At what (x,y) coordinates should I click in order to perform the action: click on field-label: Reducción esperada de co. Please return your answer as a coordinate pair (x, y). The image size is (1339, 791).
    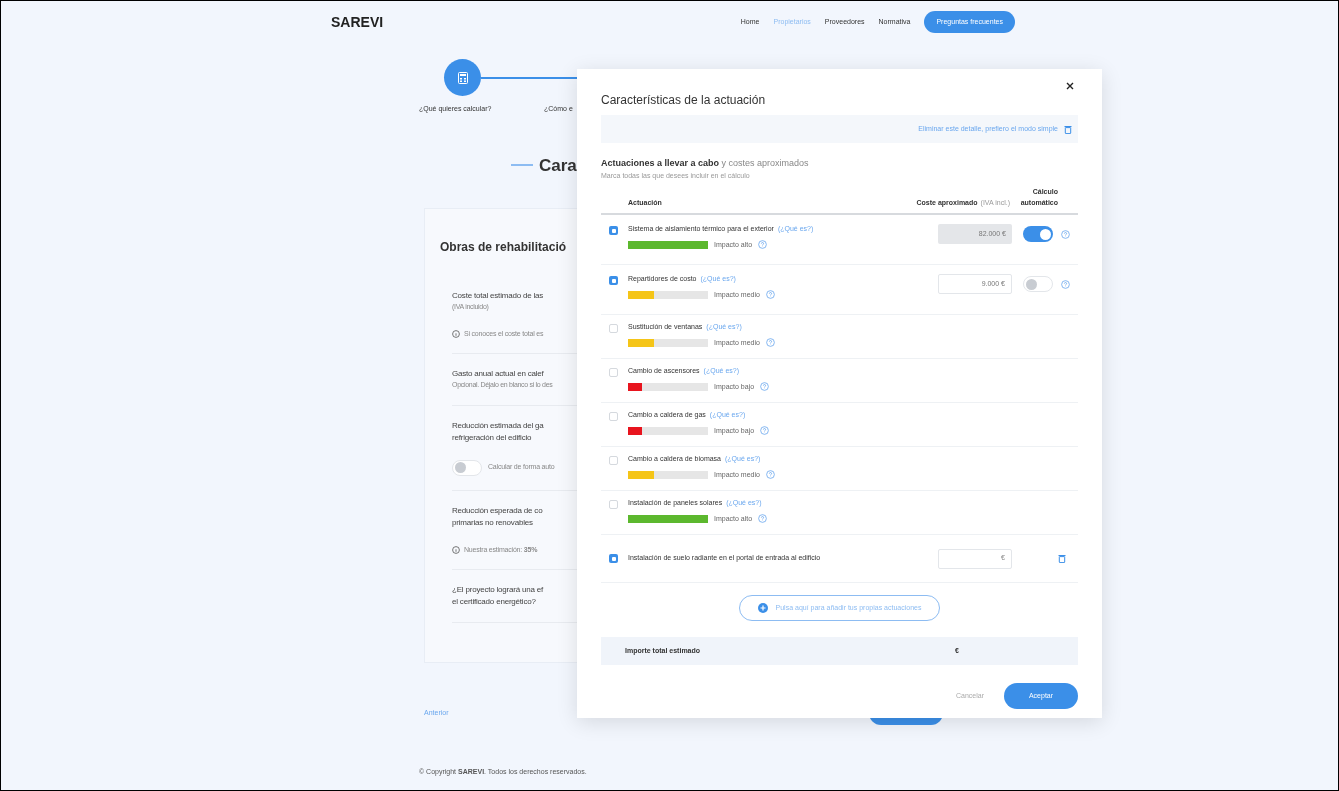
    Looking at the image, I should click on (498, 510).